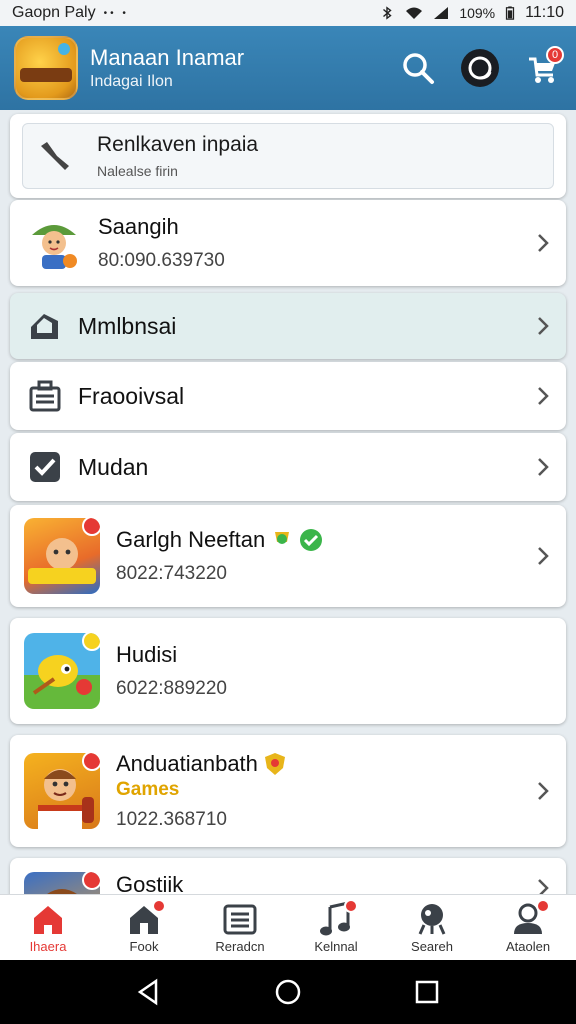 This screenshot has height=1024, width=576. What do you see at coordinates (46, 68) in the screenshot?
I see `app-logo` at bounding box center [46, 68].